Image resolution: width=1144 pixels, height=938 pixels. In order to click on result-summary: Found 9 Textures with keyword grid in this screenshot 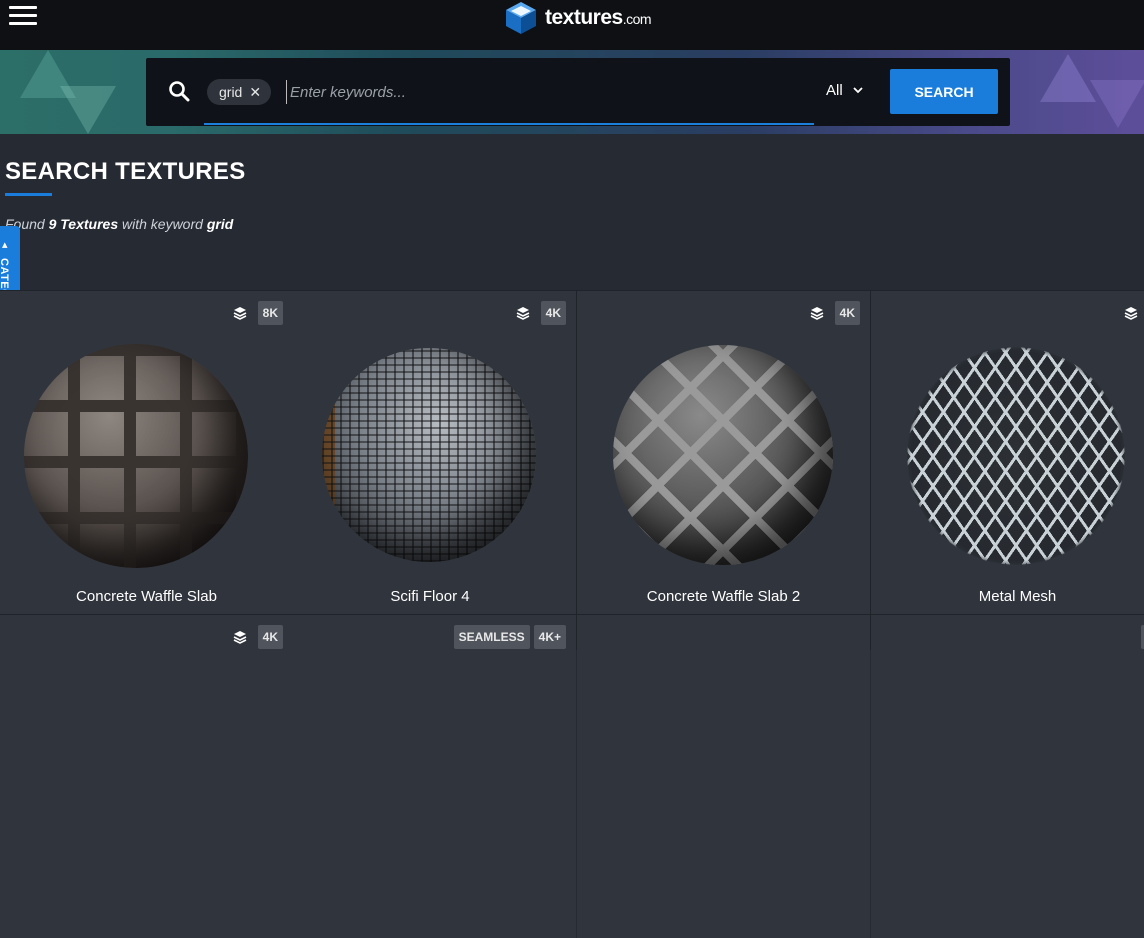, I will do `click(119, 224)`.